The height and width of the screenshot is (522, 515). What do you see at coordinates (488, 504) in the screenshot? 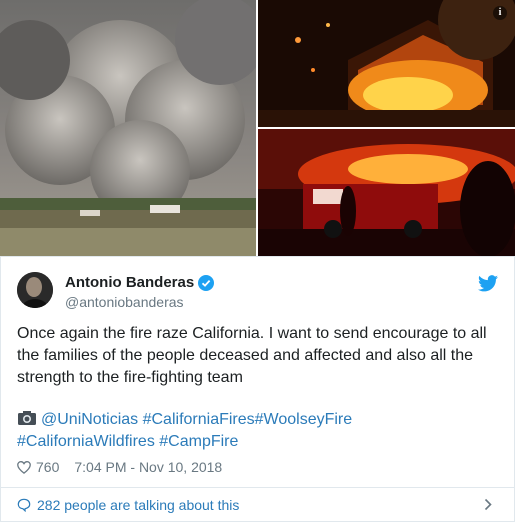
I see `chevron-right-icon` at bounding box center [488, 504].